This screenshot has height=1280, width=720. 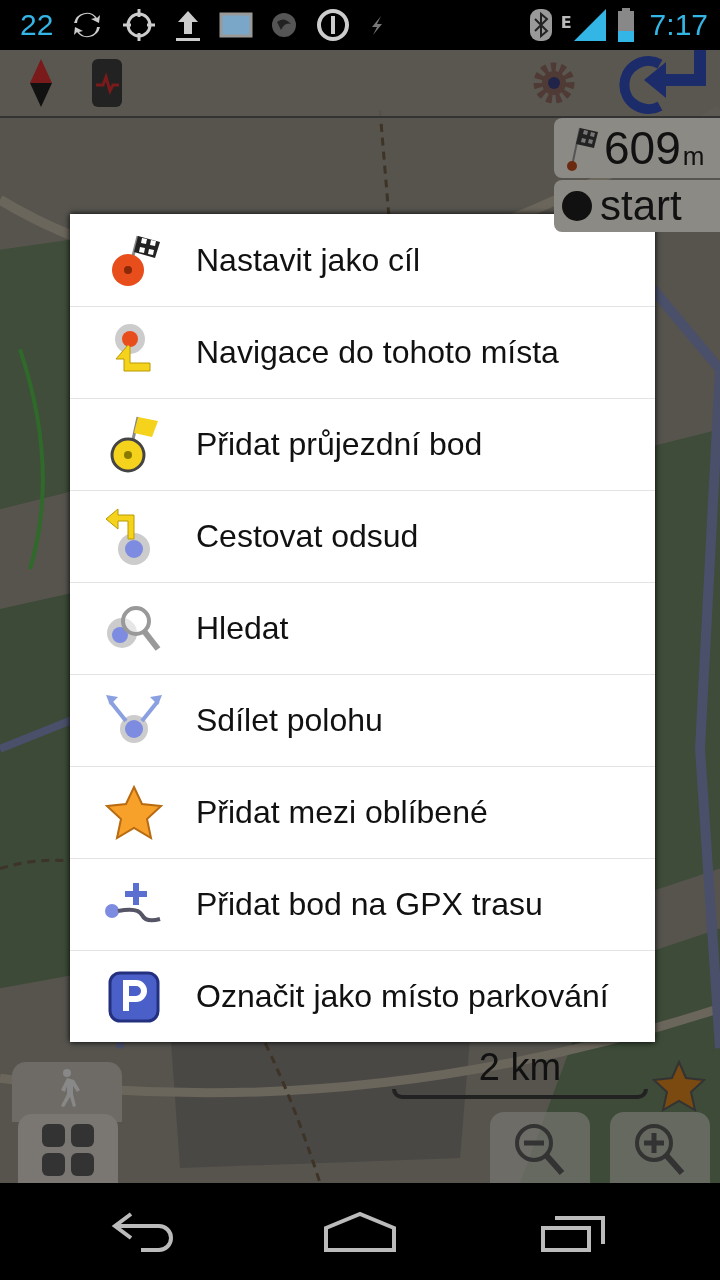 What do you see at coordinates (625, 25) in the screenshot?
I see `battery-icon` at bounding box center [625, 25].